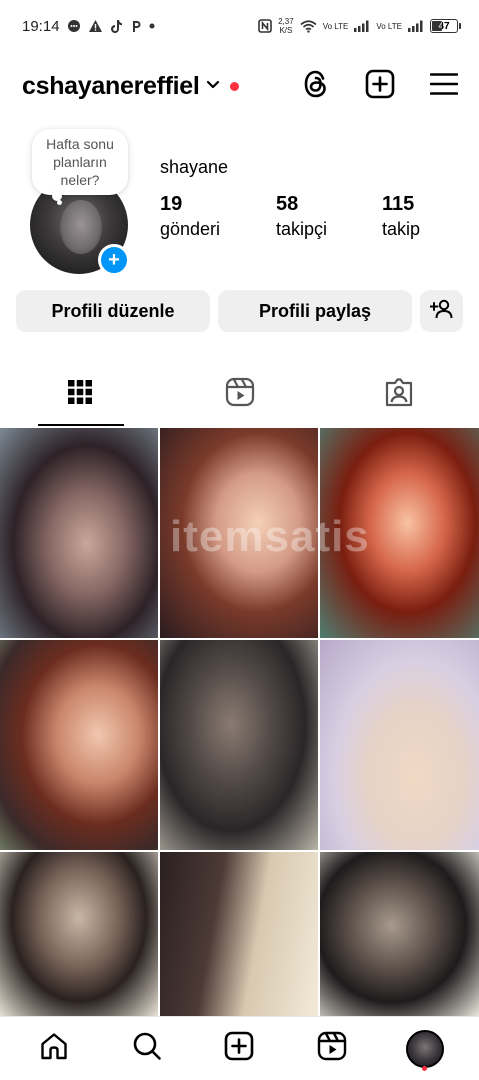 The width and height of the screenshot is (479, 1080). I want to click on menu-button, so click(444, 86).